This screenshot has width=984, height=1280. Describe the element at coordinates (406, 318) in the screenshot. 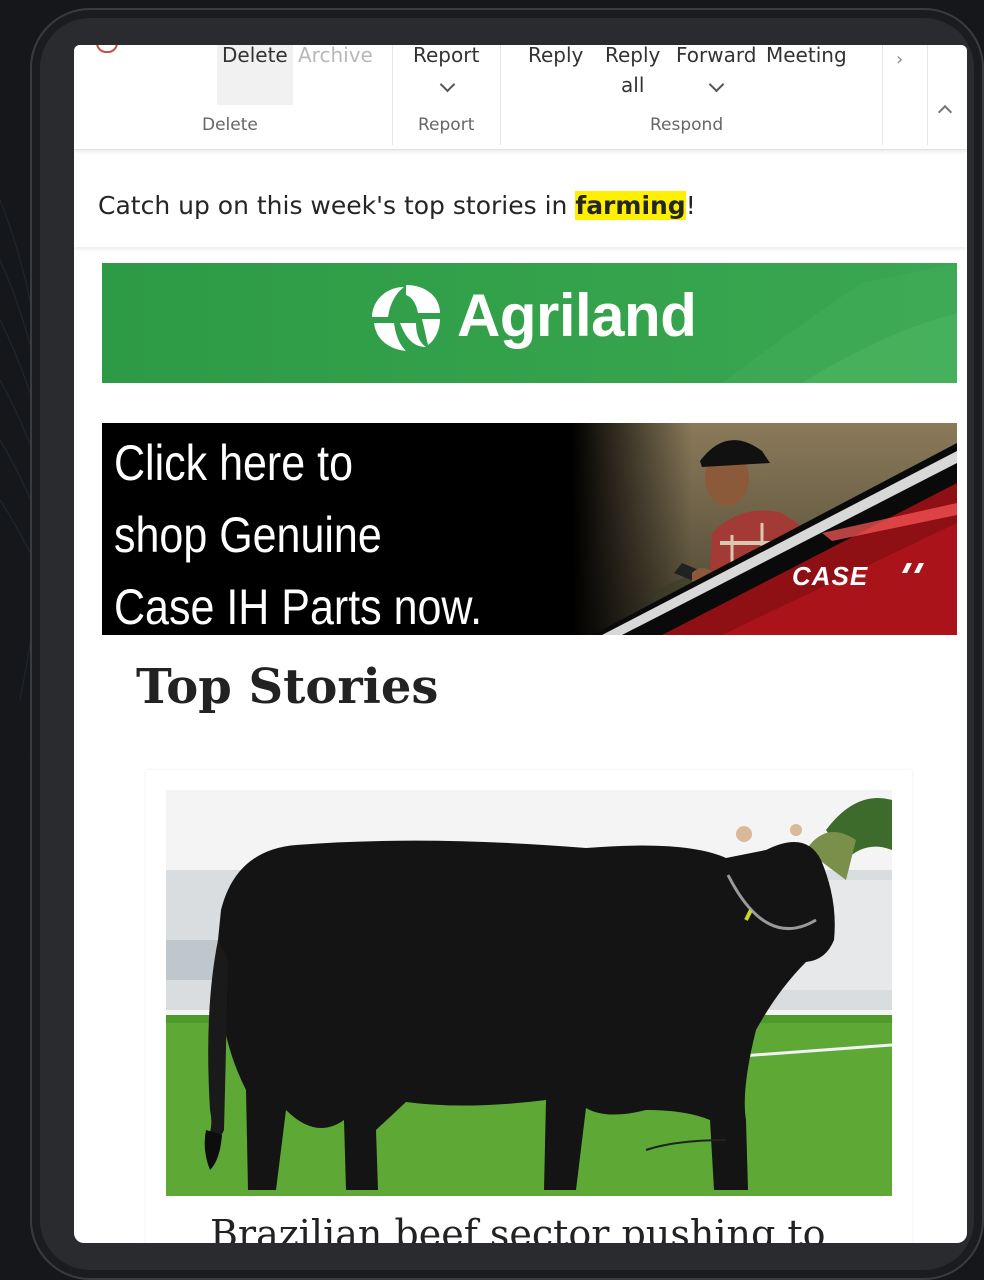

I see `agriland-leaf-icon` at that location.